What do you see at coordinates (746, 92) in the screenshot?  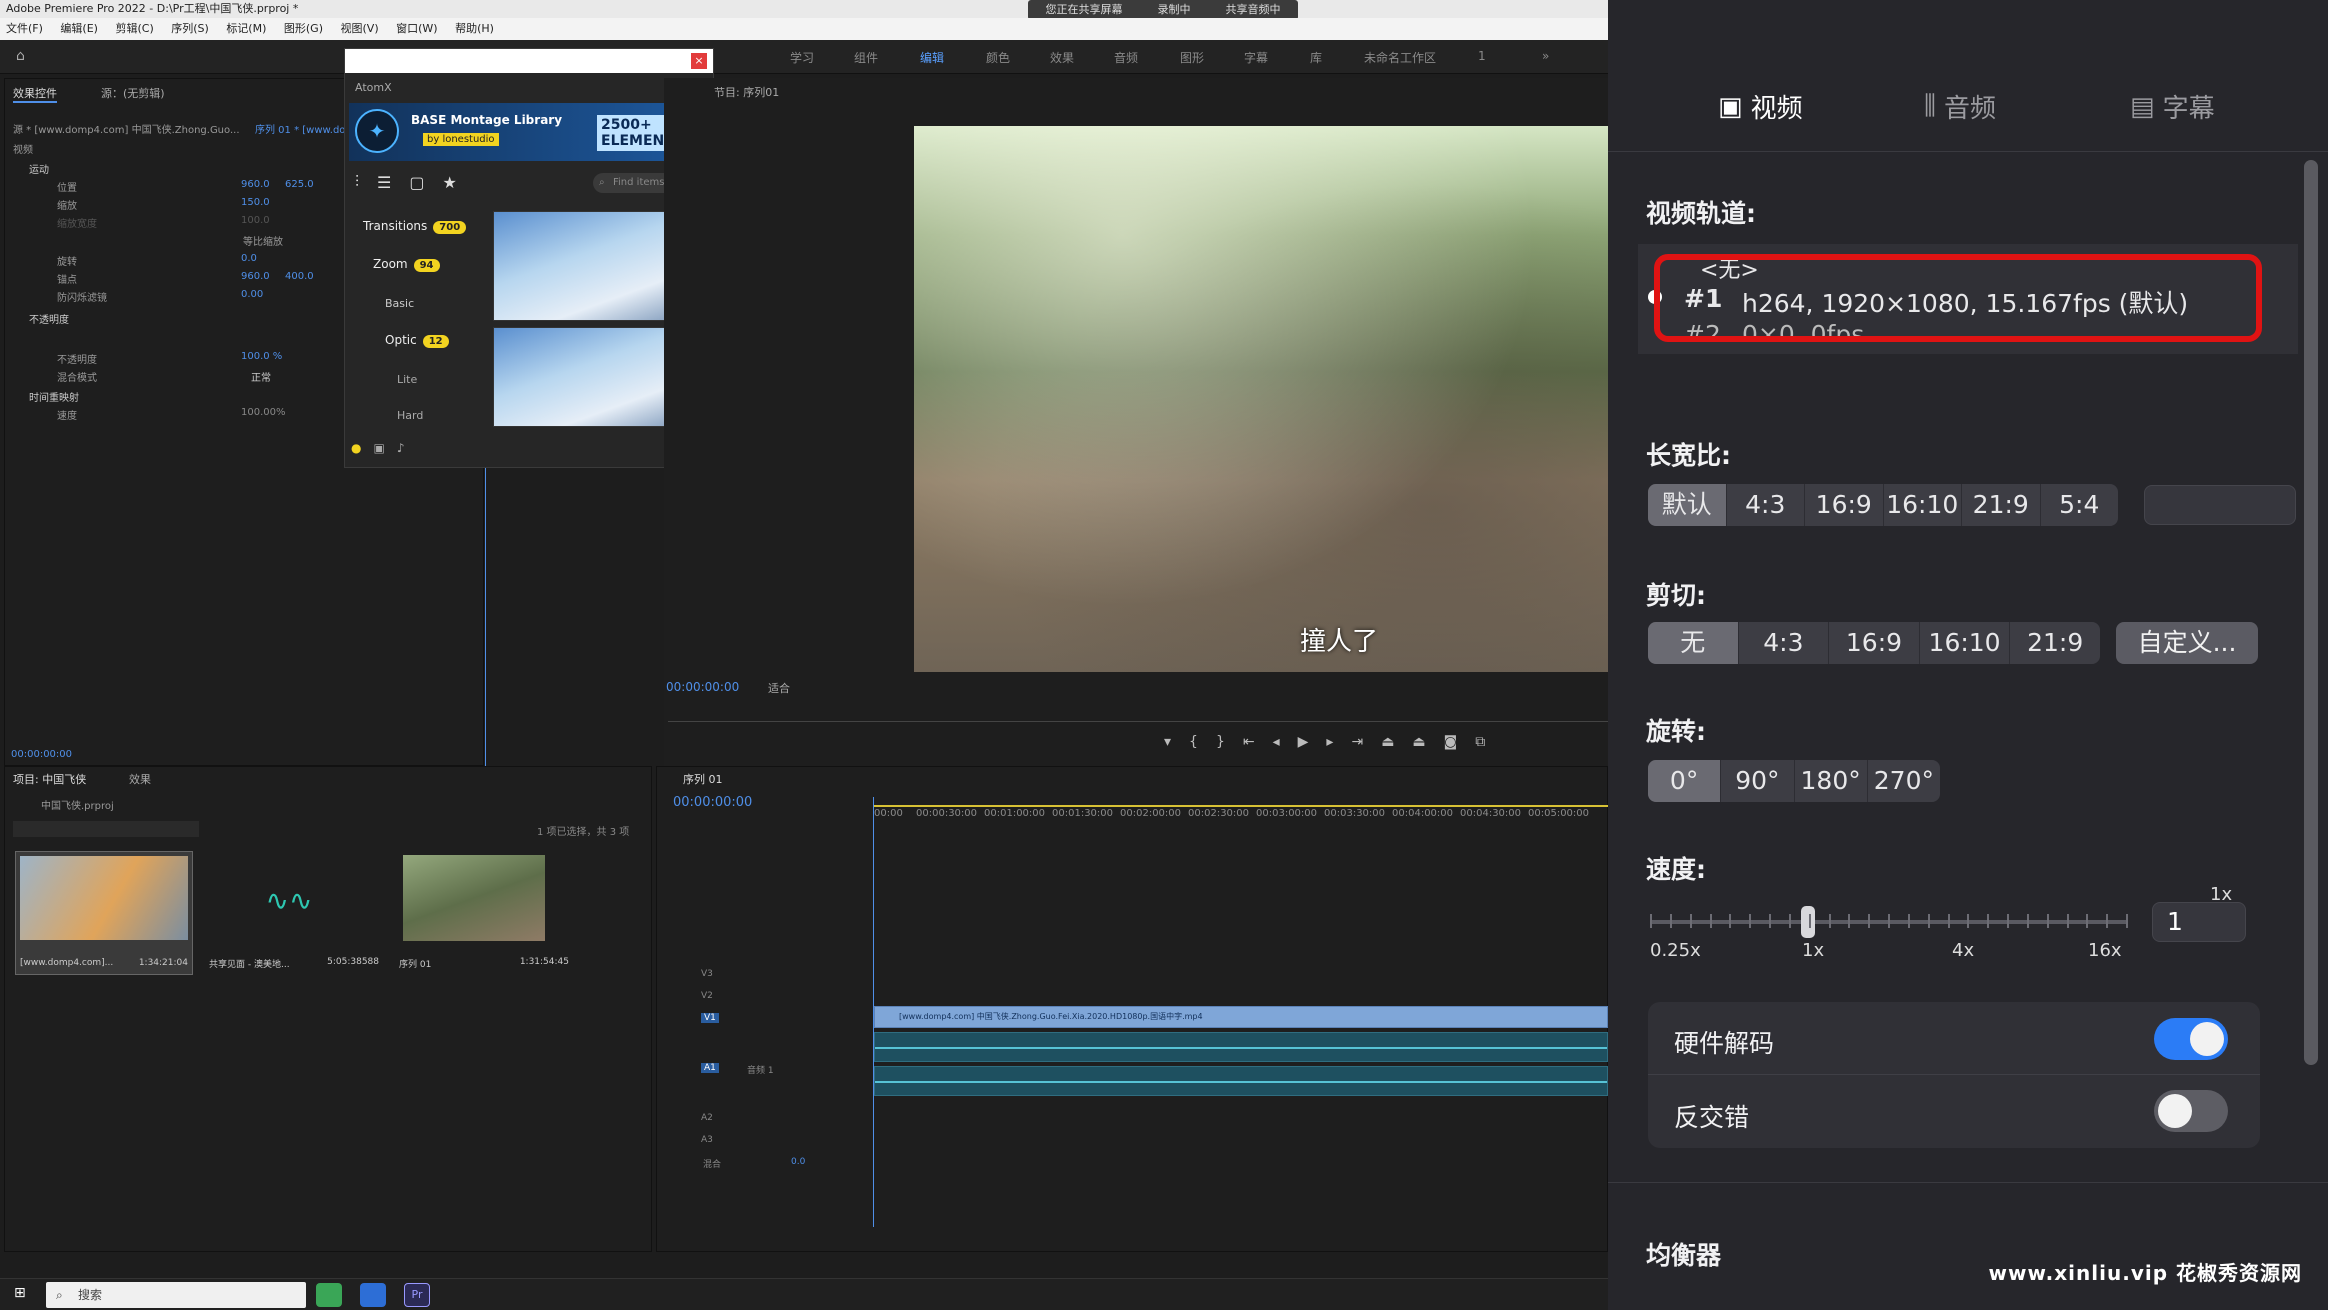 I see `tab-program: 节目: 序列01` at bounding box center [746, 92].